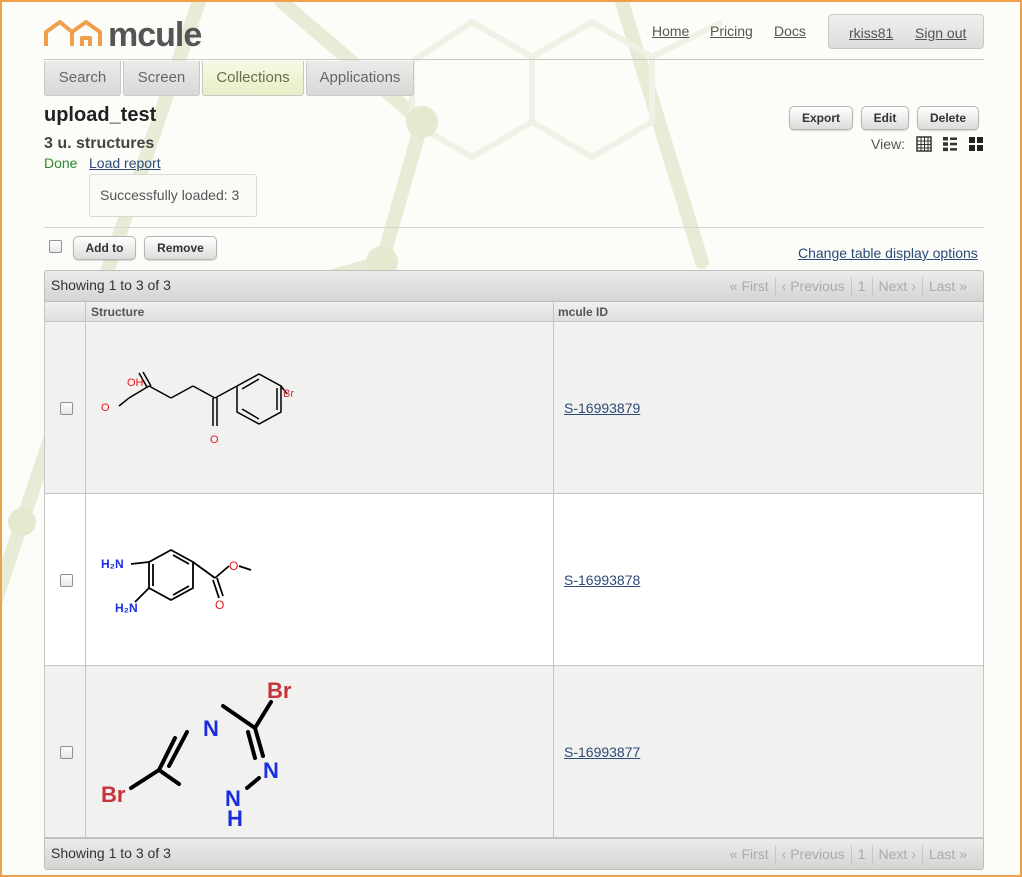 The height and width of the screenshot is (877, 1022). What do you see at coordinates (323, 407) in the screenshot?
I see `molecule-structure-image: OH O O Br` at bounding box center [323, 407].